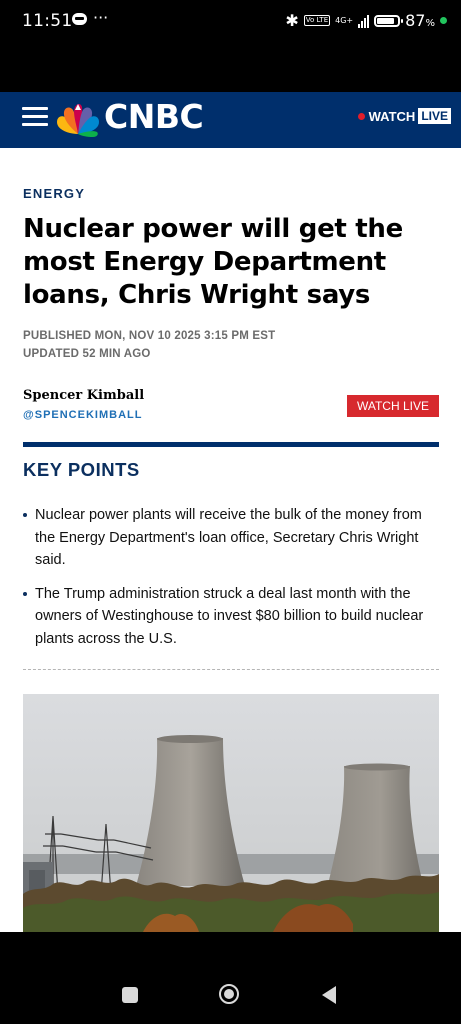 The image size is (461, 1024). What do you see at coordinates (329, 995) in the screenshot?
I see `back-button` at bounding box center [329, 995].